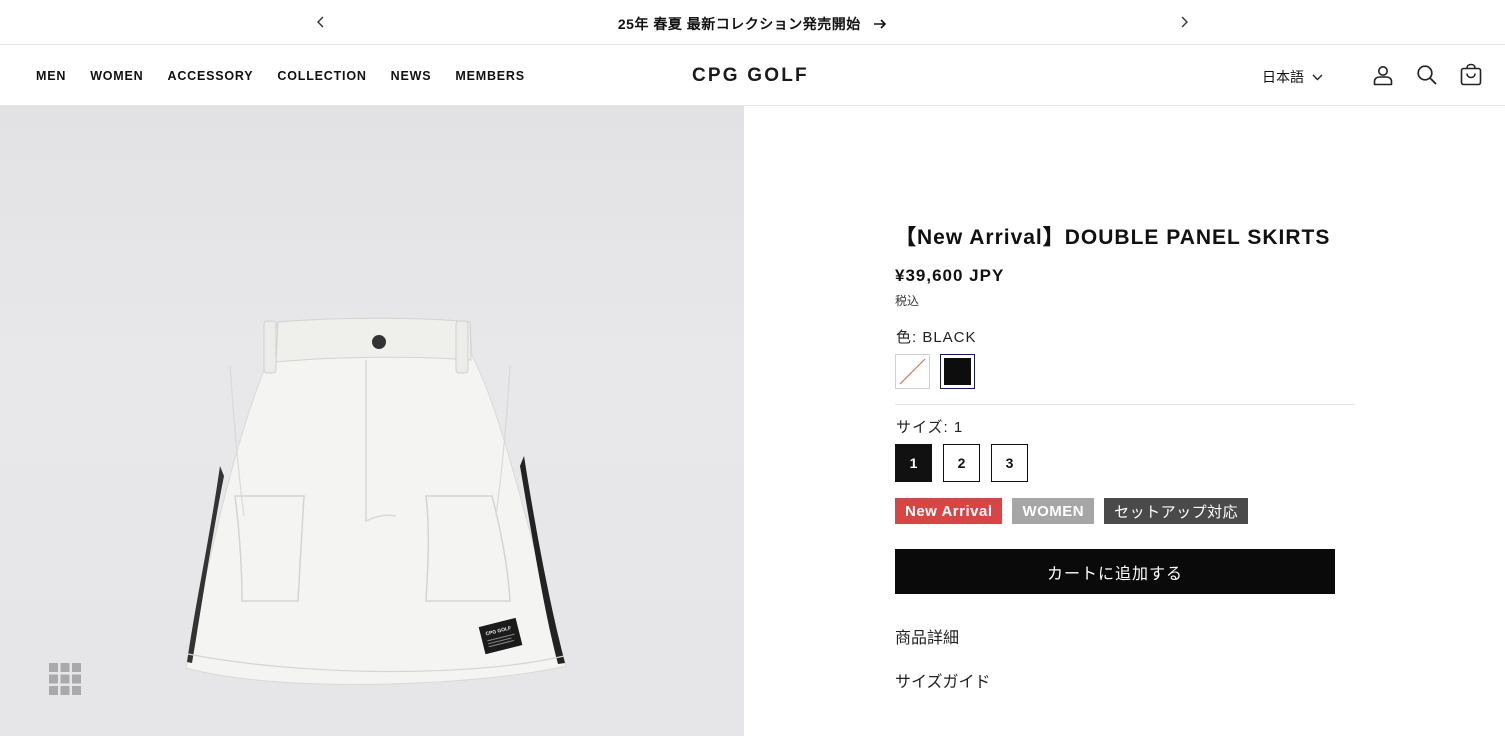  I want to click on skirt-image: CPG GOLF, so click(376, 501).